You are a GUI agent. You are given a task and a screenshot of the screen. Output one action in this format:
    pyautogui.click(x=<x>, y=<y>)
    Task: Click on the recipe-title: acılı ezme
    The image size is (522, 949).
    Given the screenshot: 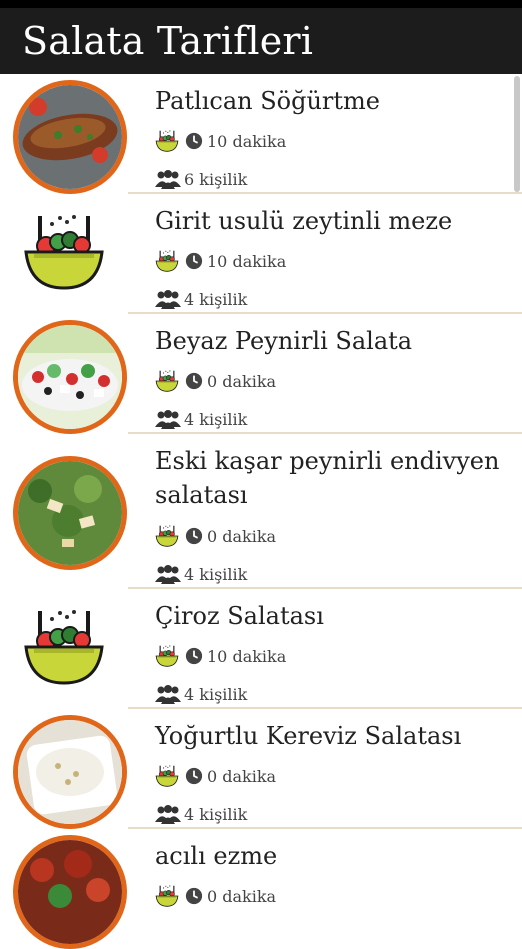 What is the action you would take?
    pyautogui.click(x=216, y=856)
    